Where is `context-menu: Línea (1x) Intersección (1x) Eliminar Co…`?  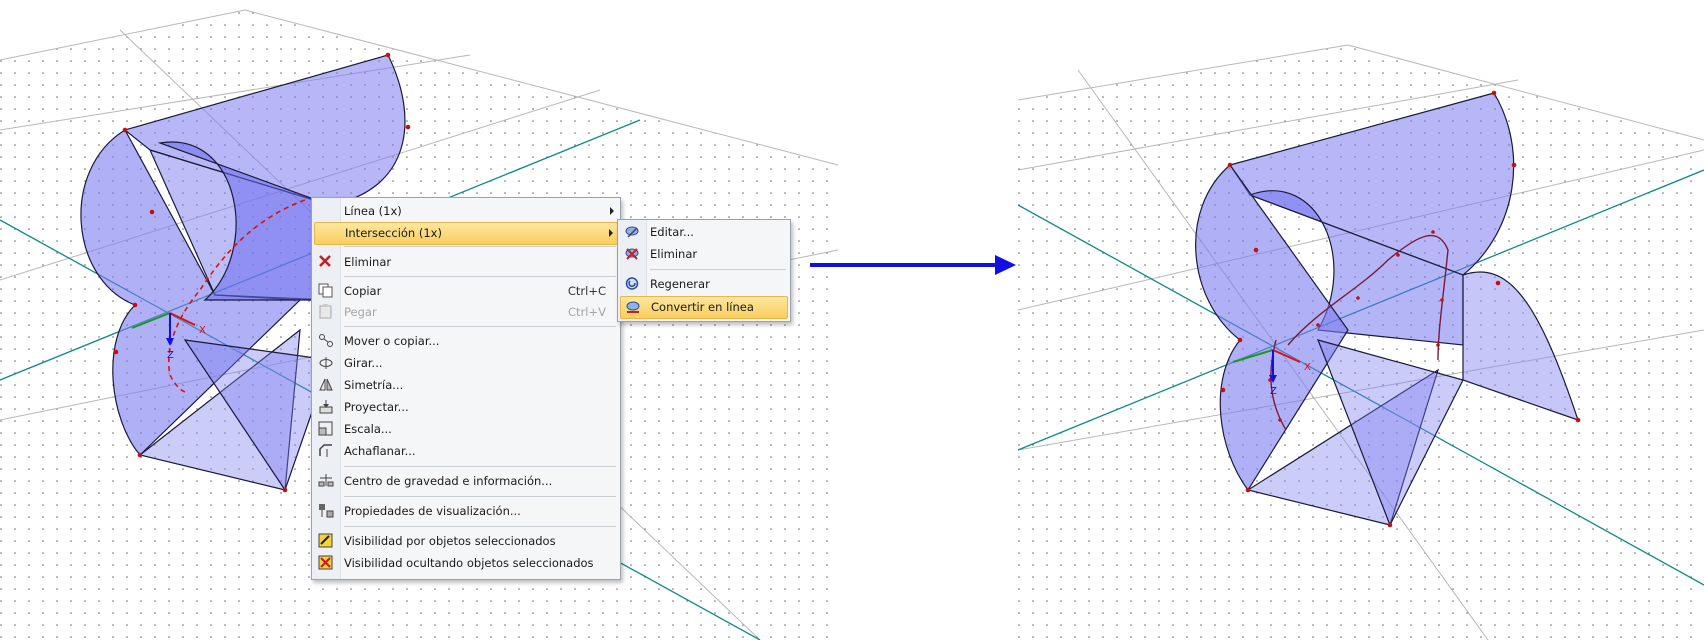
context-menu: Línea (1x) Intersección (1x) Eliminar Co… is located at coordinates (466, 388).